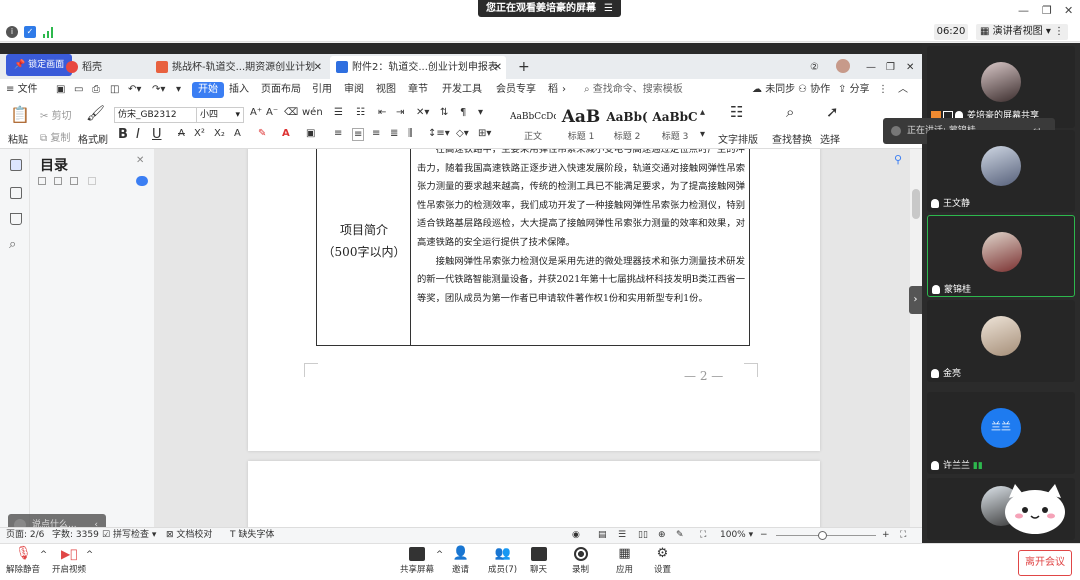  What do you see at coordinates (832, 112) in the screenshot?
I see `cursor-arrow-icon: ➚` at bounding box center [832, 112].